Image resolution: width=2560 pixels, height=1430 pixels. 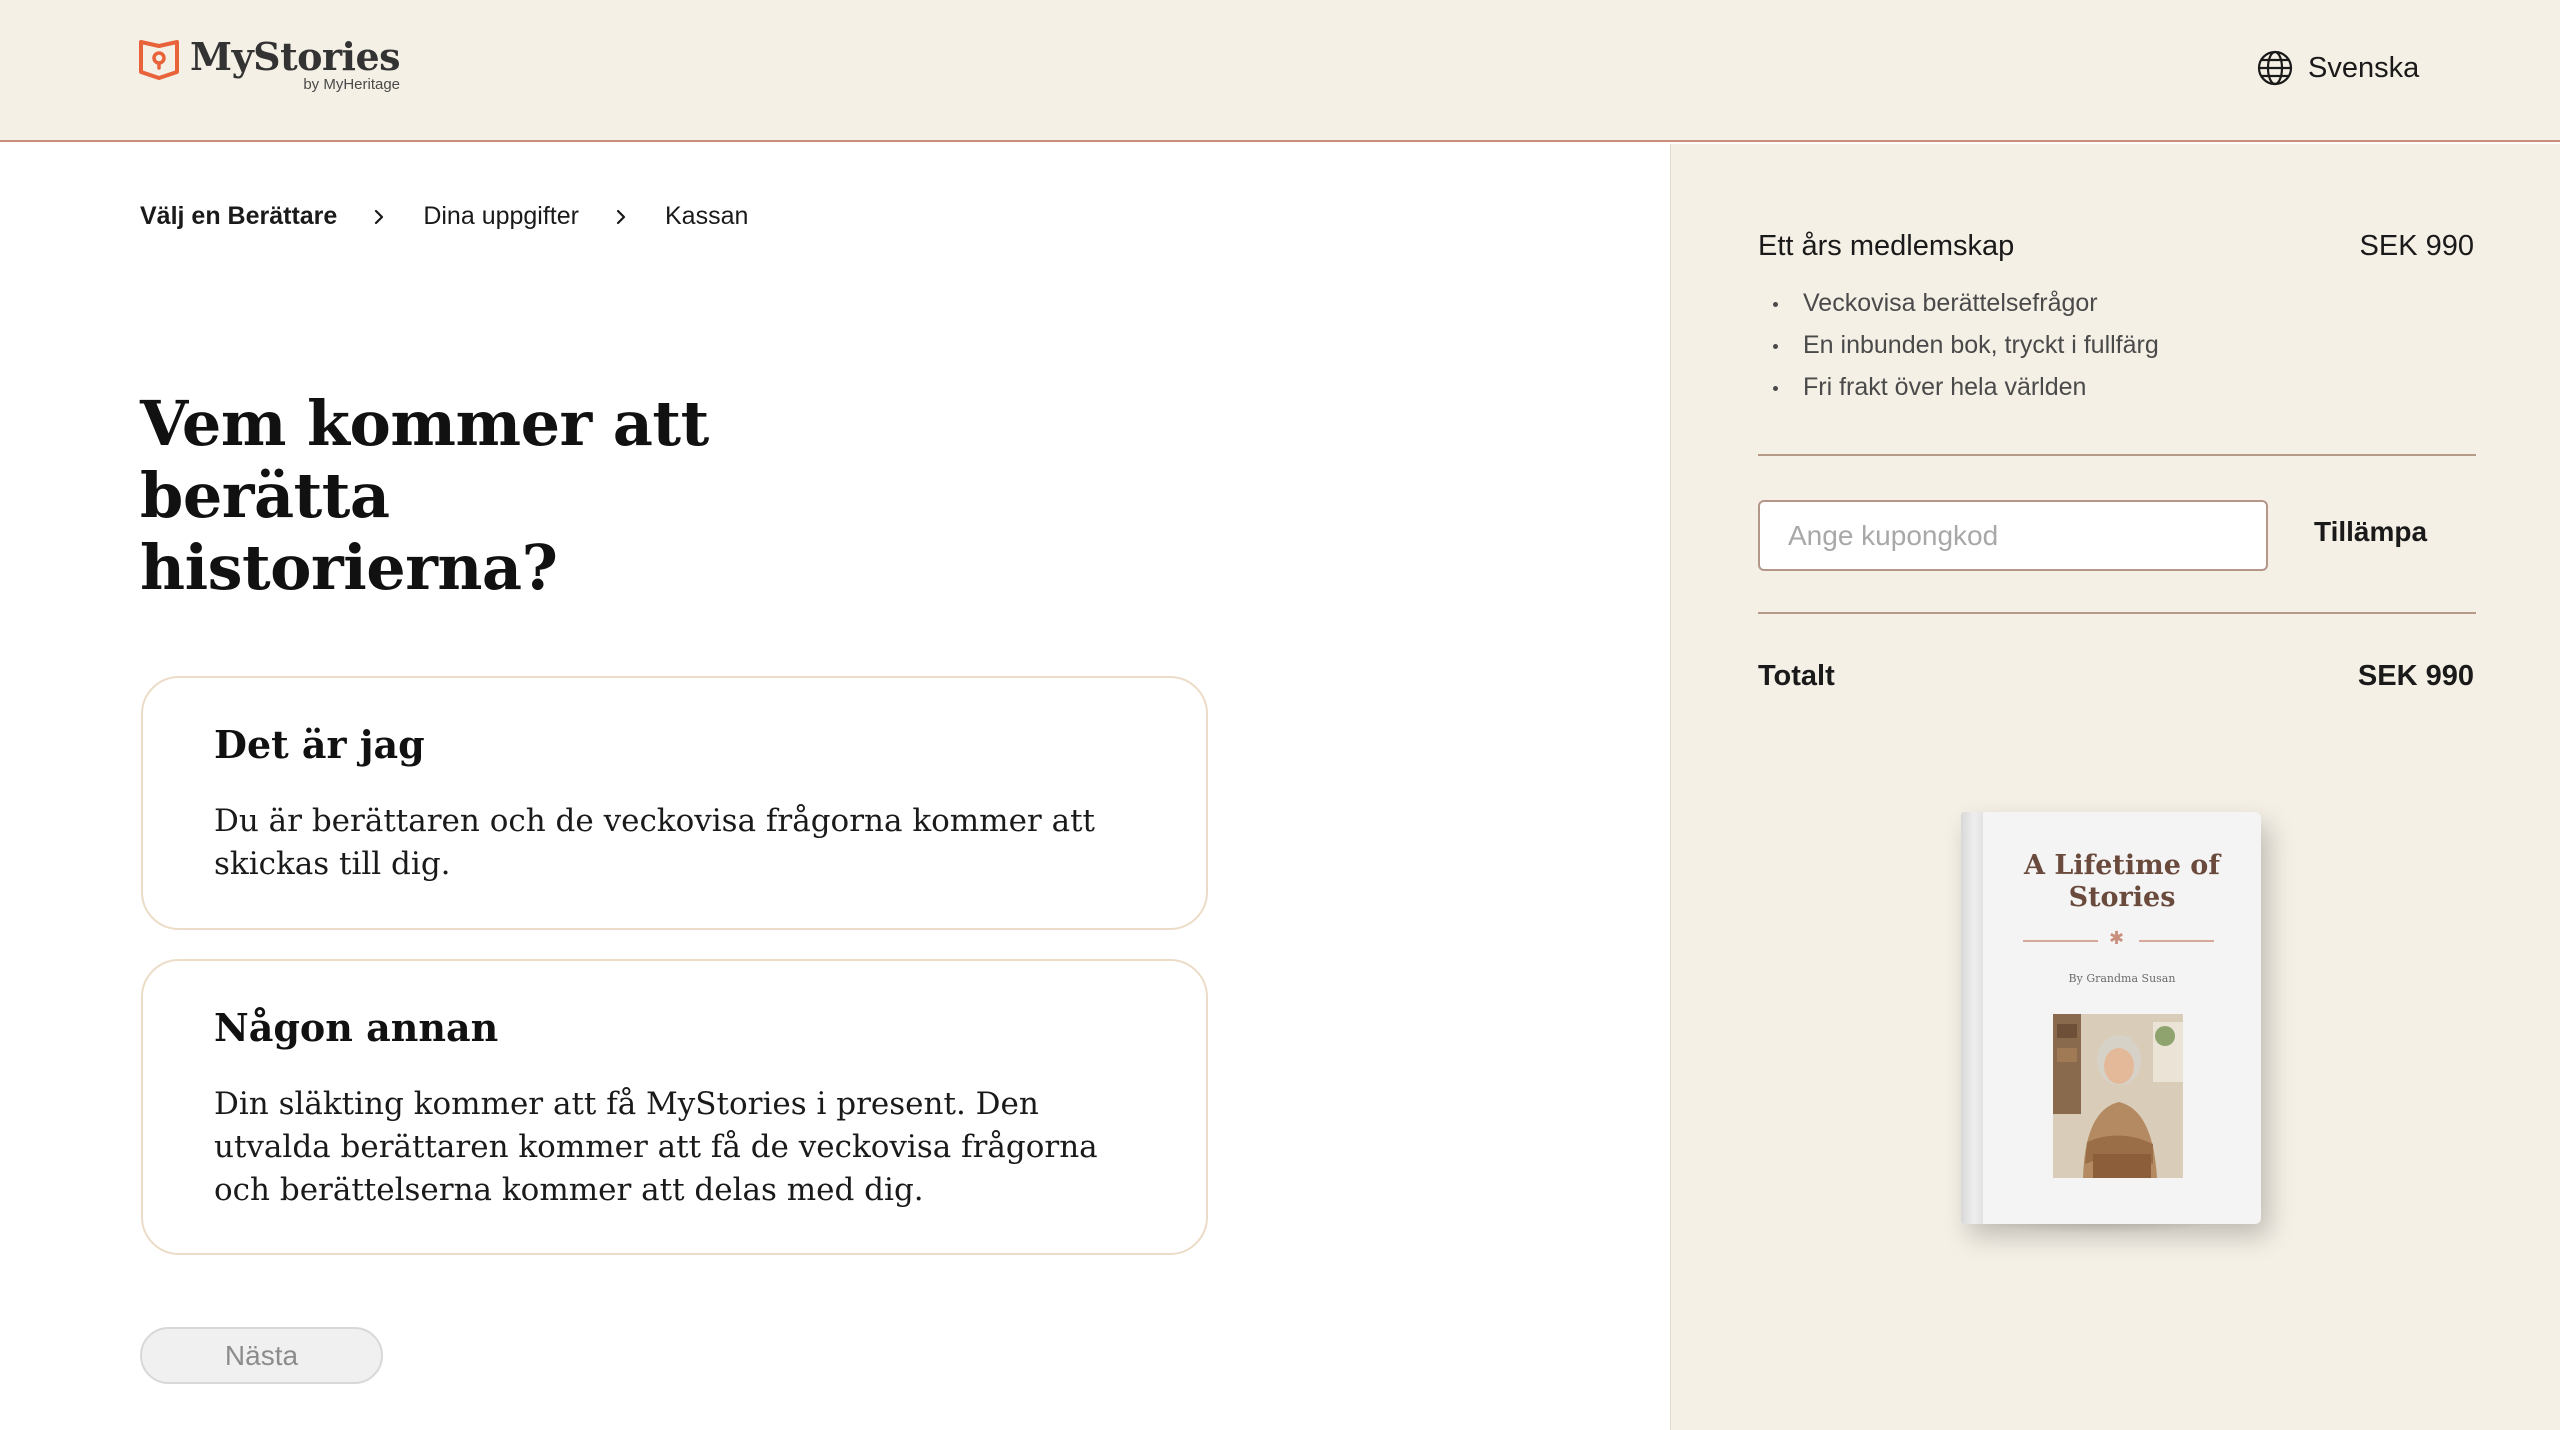 I want to click on next-button: Nästa, so click(x=261, y=1355).